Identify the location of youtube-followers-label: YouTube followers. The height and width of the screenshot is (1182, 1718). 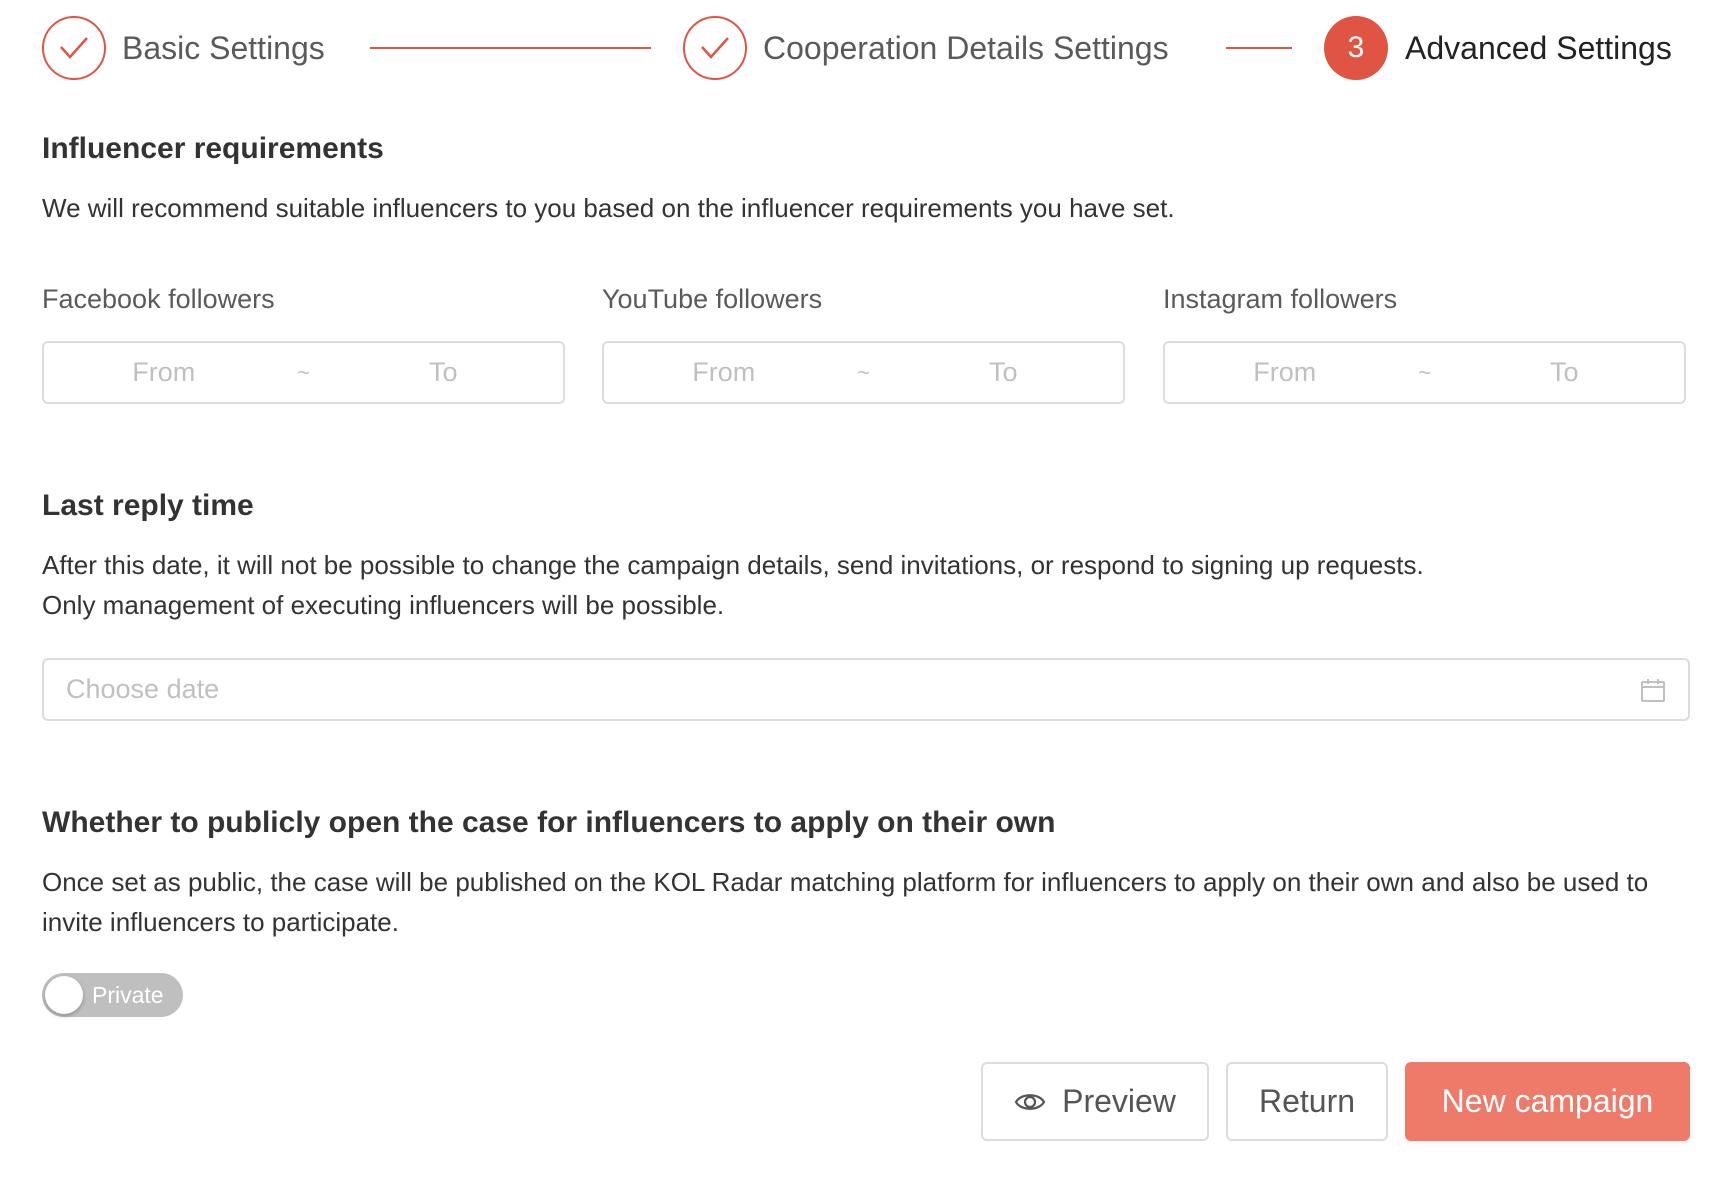
(712, 299).